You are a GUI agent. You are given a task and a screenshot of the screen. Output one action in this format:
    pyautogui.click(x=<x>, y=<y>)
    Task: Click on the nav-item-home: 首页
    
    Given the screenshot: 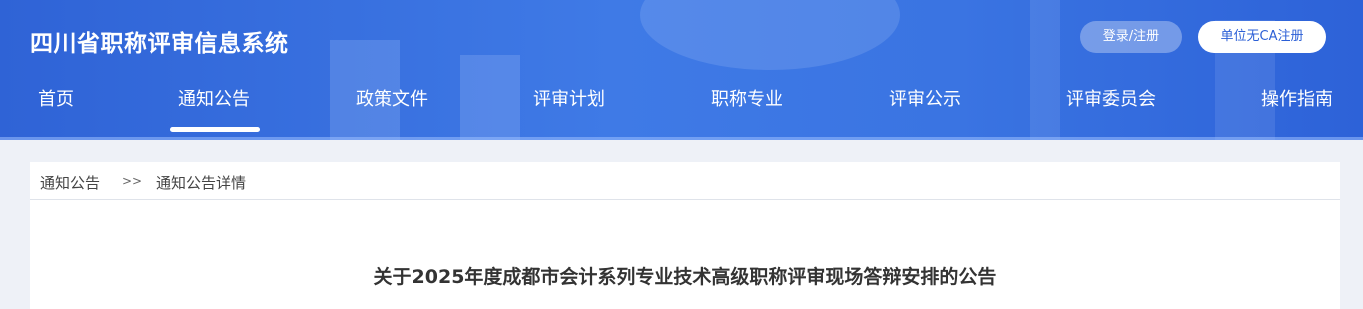 What is the action you would take?
    pyautogui.click(x=56, y=98)
    